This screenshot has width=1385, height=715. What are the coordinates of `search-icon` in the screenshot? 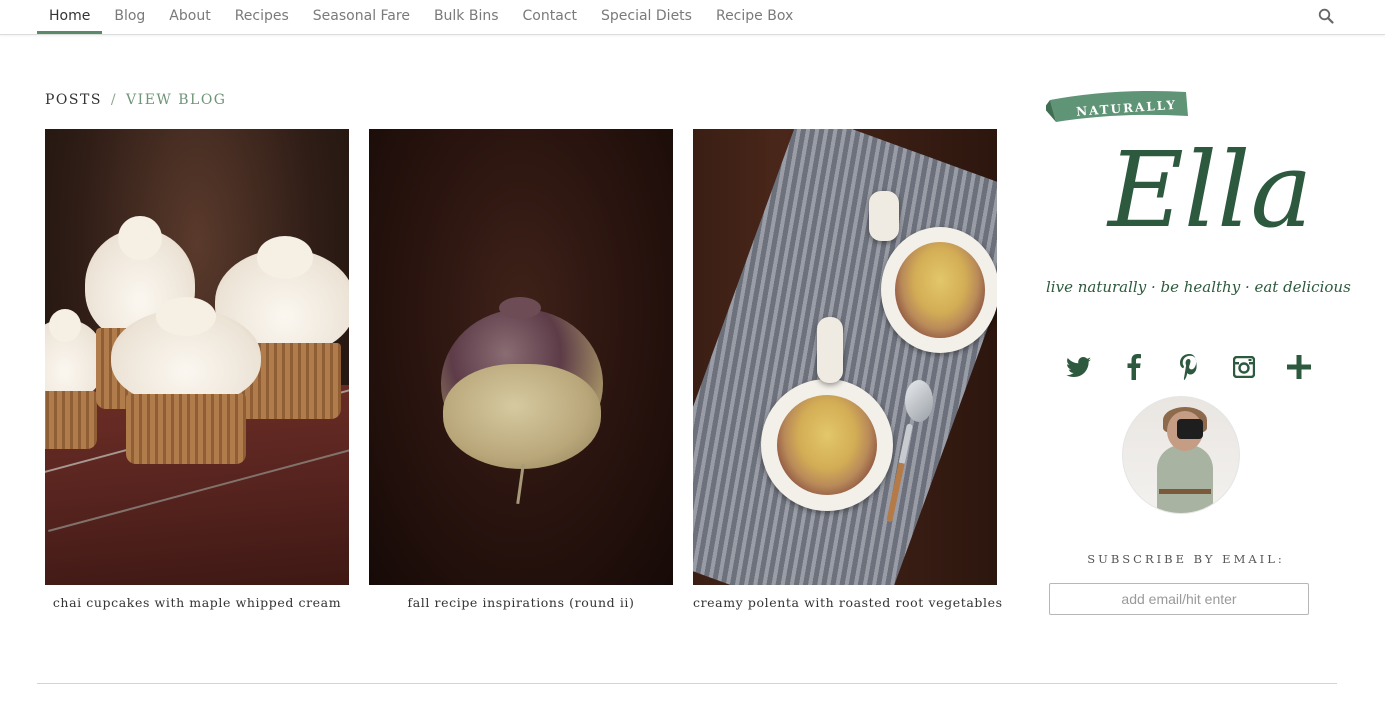 It's located at (1326, 16).